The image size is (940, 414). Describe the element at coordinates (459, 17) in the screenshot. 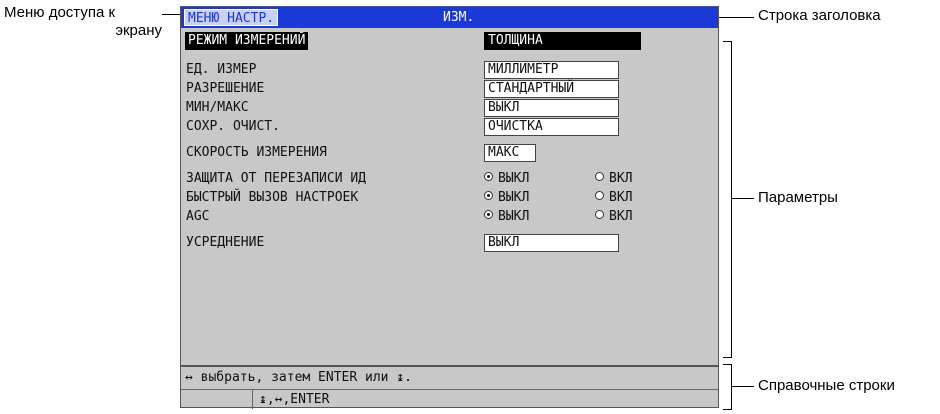

I see `screen-title: ИЗМ.` at that location.